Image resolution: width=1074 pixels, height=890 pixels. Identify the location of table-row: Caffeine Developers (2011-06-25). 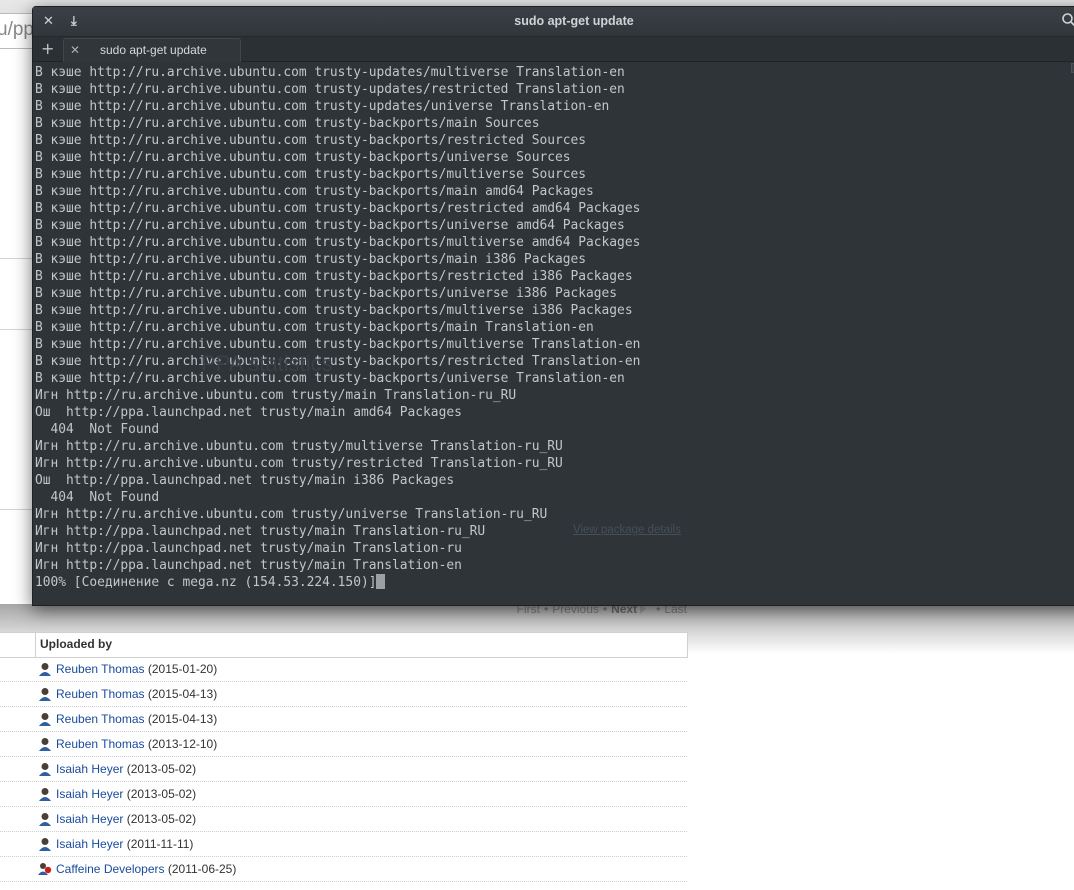
(343, 869).